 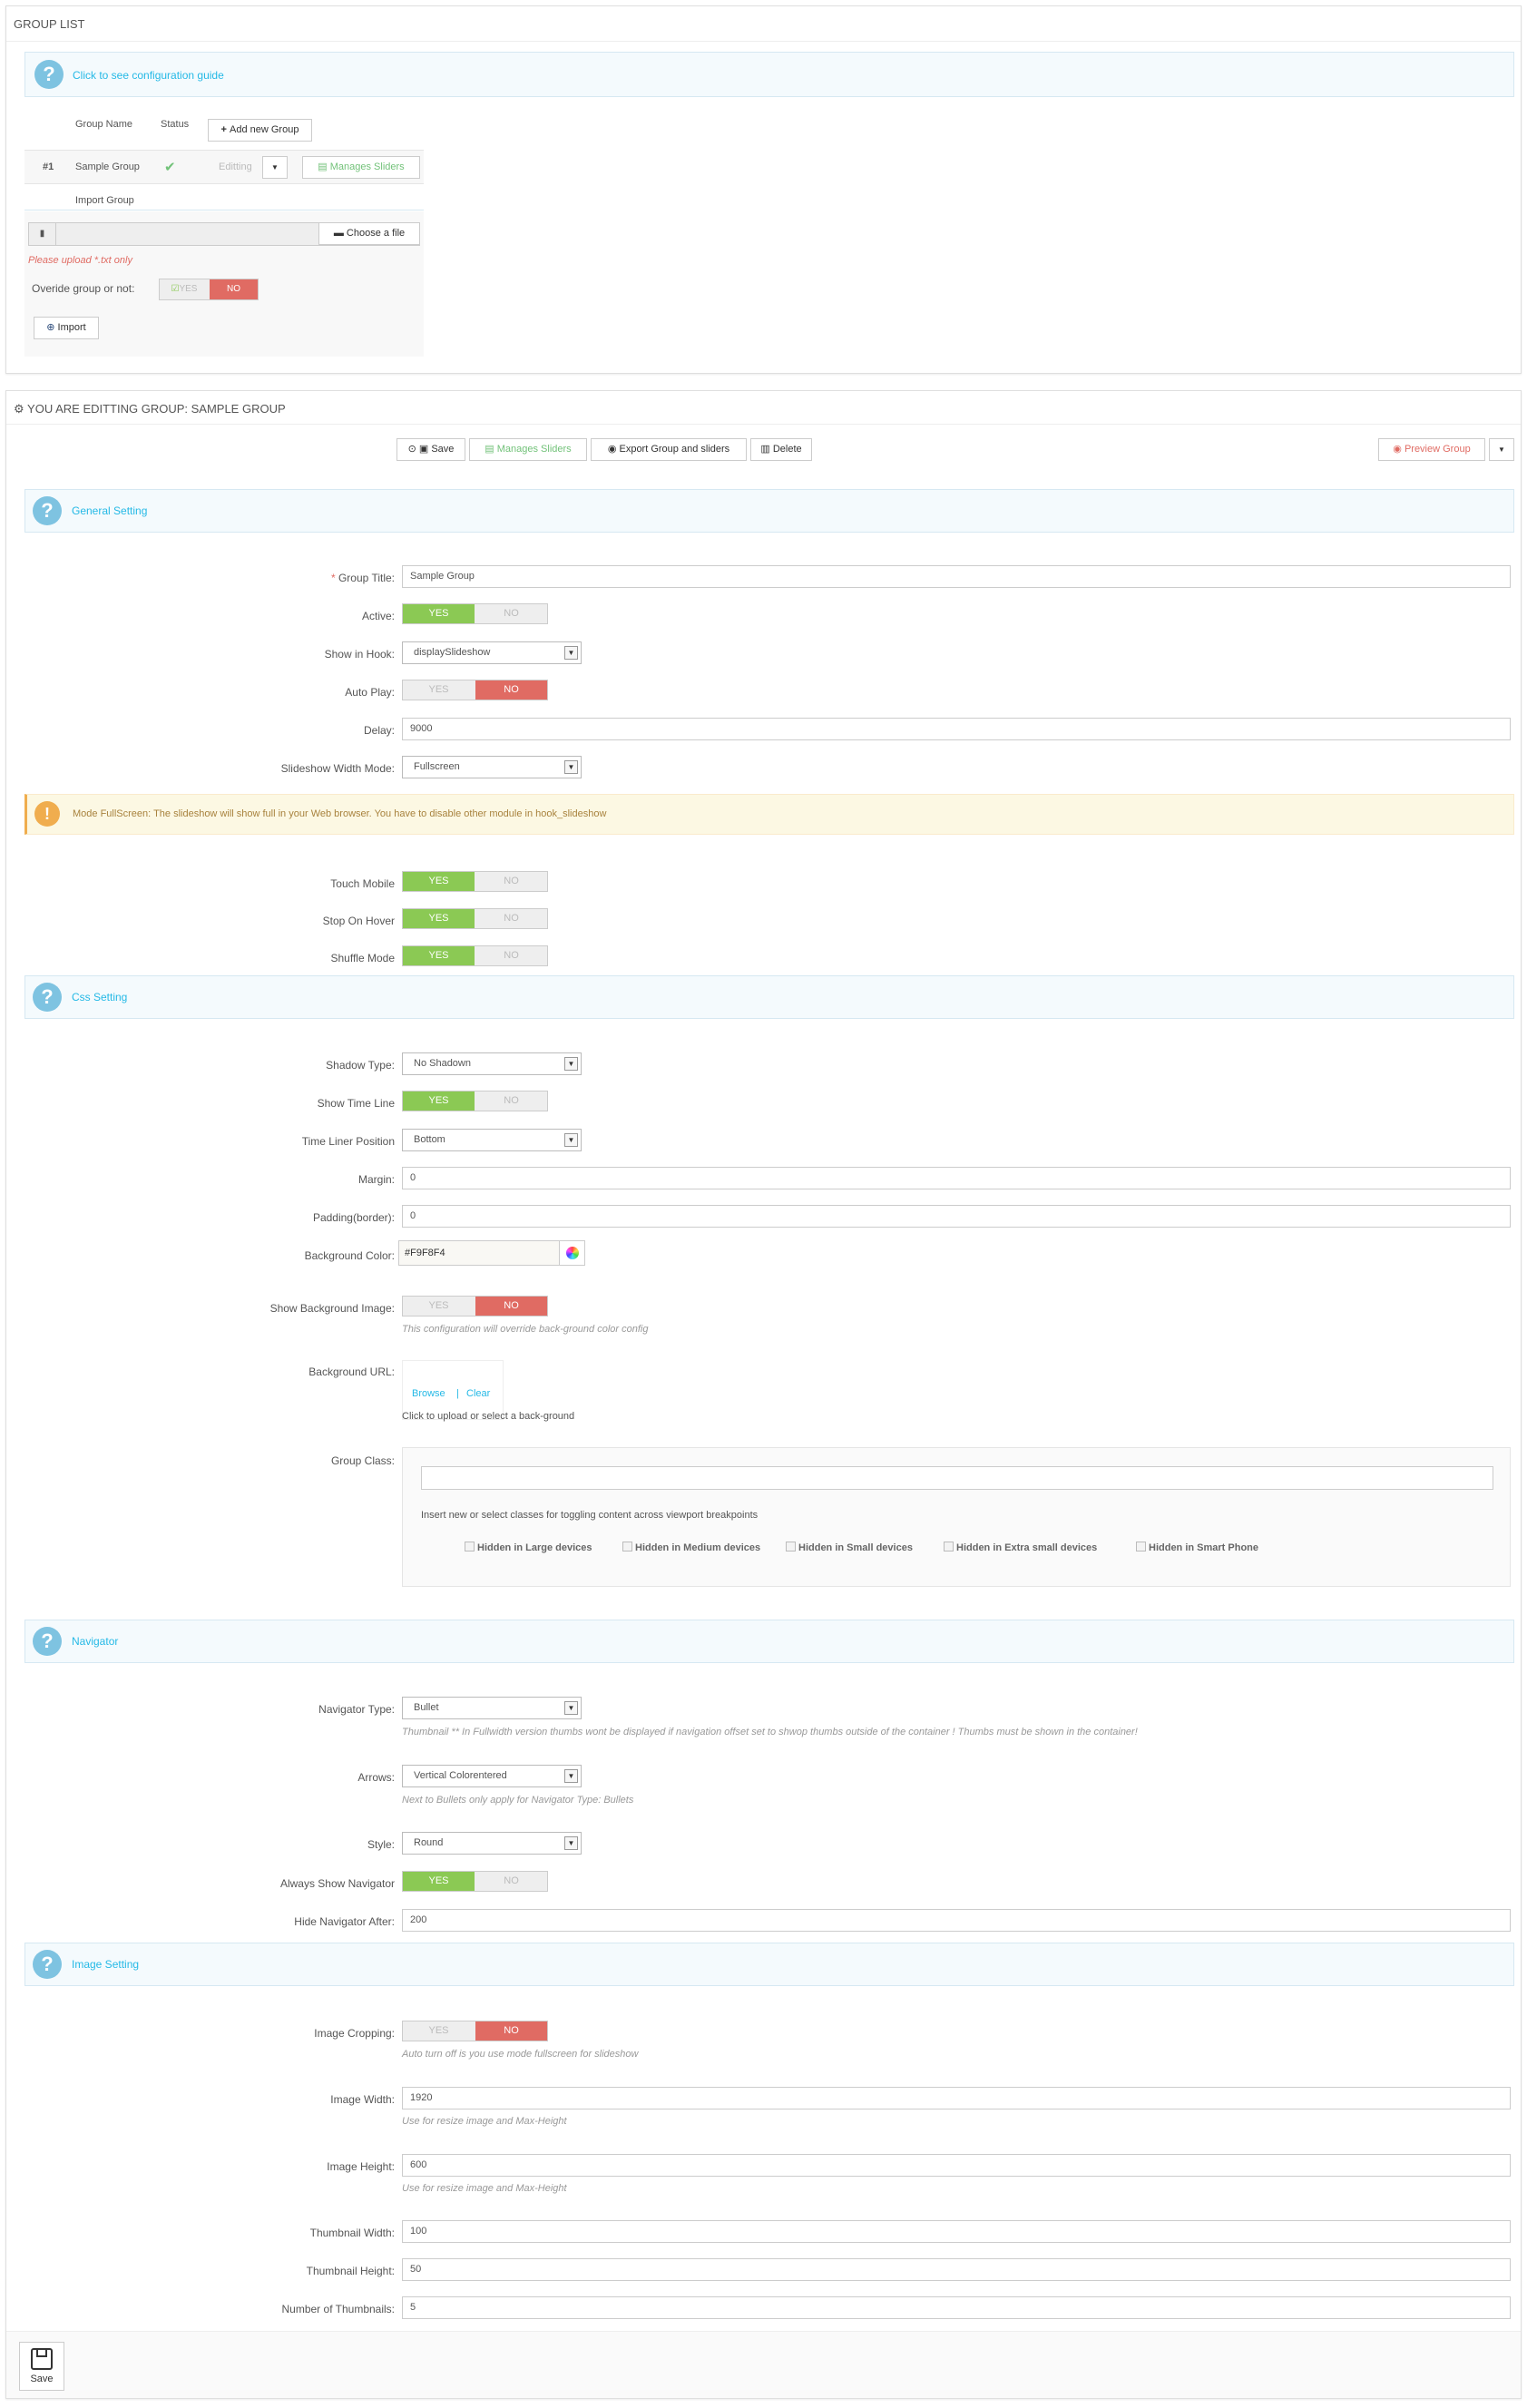 What do you see at coordinates (492, 653) in the screenshot?
I see `hook-select: displaySlideshow ▼` at bounding box center [492, 653].